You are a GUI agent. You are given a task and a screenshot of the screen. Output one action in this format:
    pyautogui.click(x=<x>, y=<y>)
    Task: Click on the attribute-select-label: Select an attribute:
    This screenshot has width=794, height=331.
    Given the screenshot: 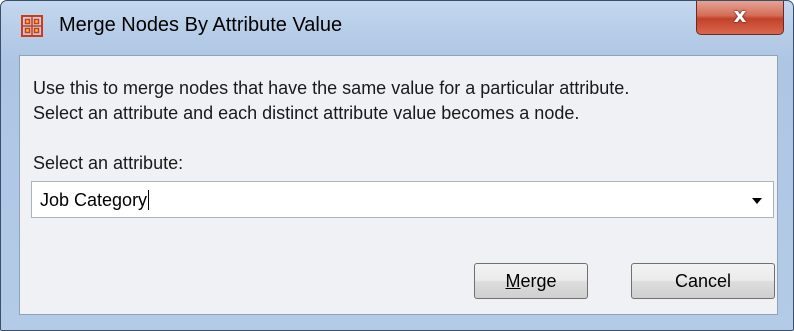 What is the action you would take?
    pyautogui.click(x=108, y=163)
    